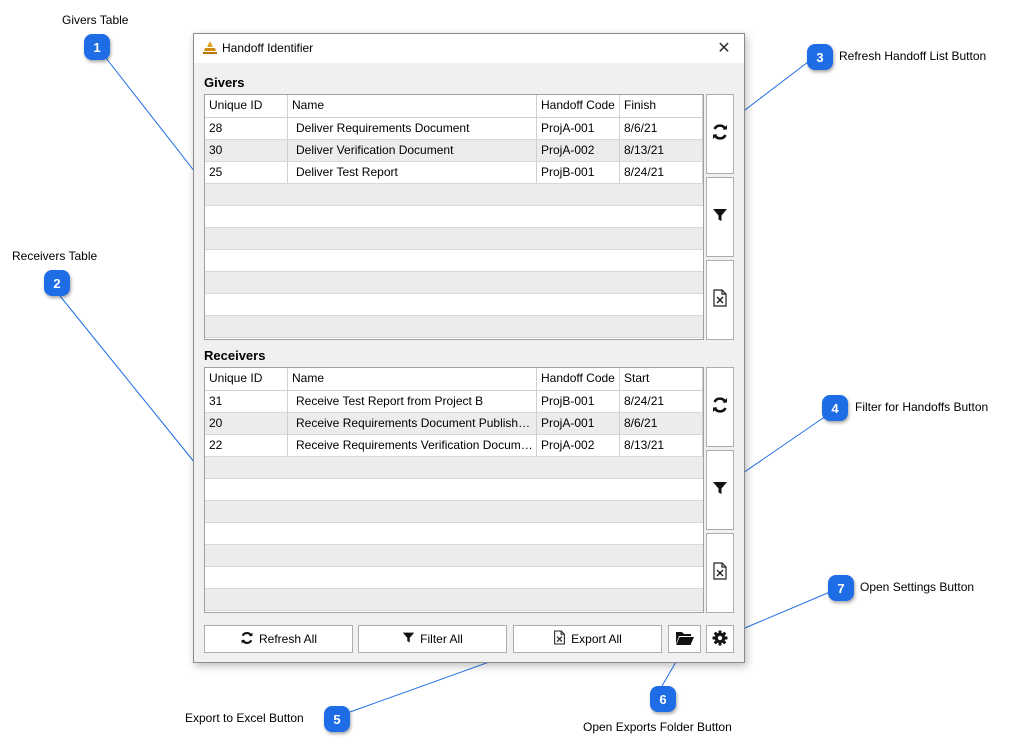 This screenshot has width=1014, height=751. I want to click on givers-export-excel-button, so click(720, 300).